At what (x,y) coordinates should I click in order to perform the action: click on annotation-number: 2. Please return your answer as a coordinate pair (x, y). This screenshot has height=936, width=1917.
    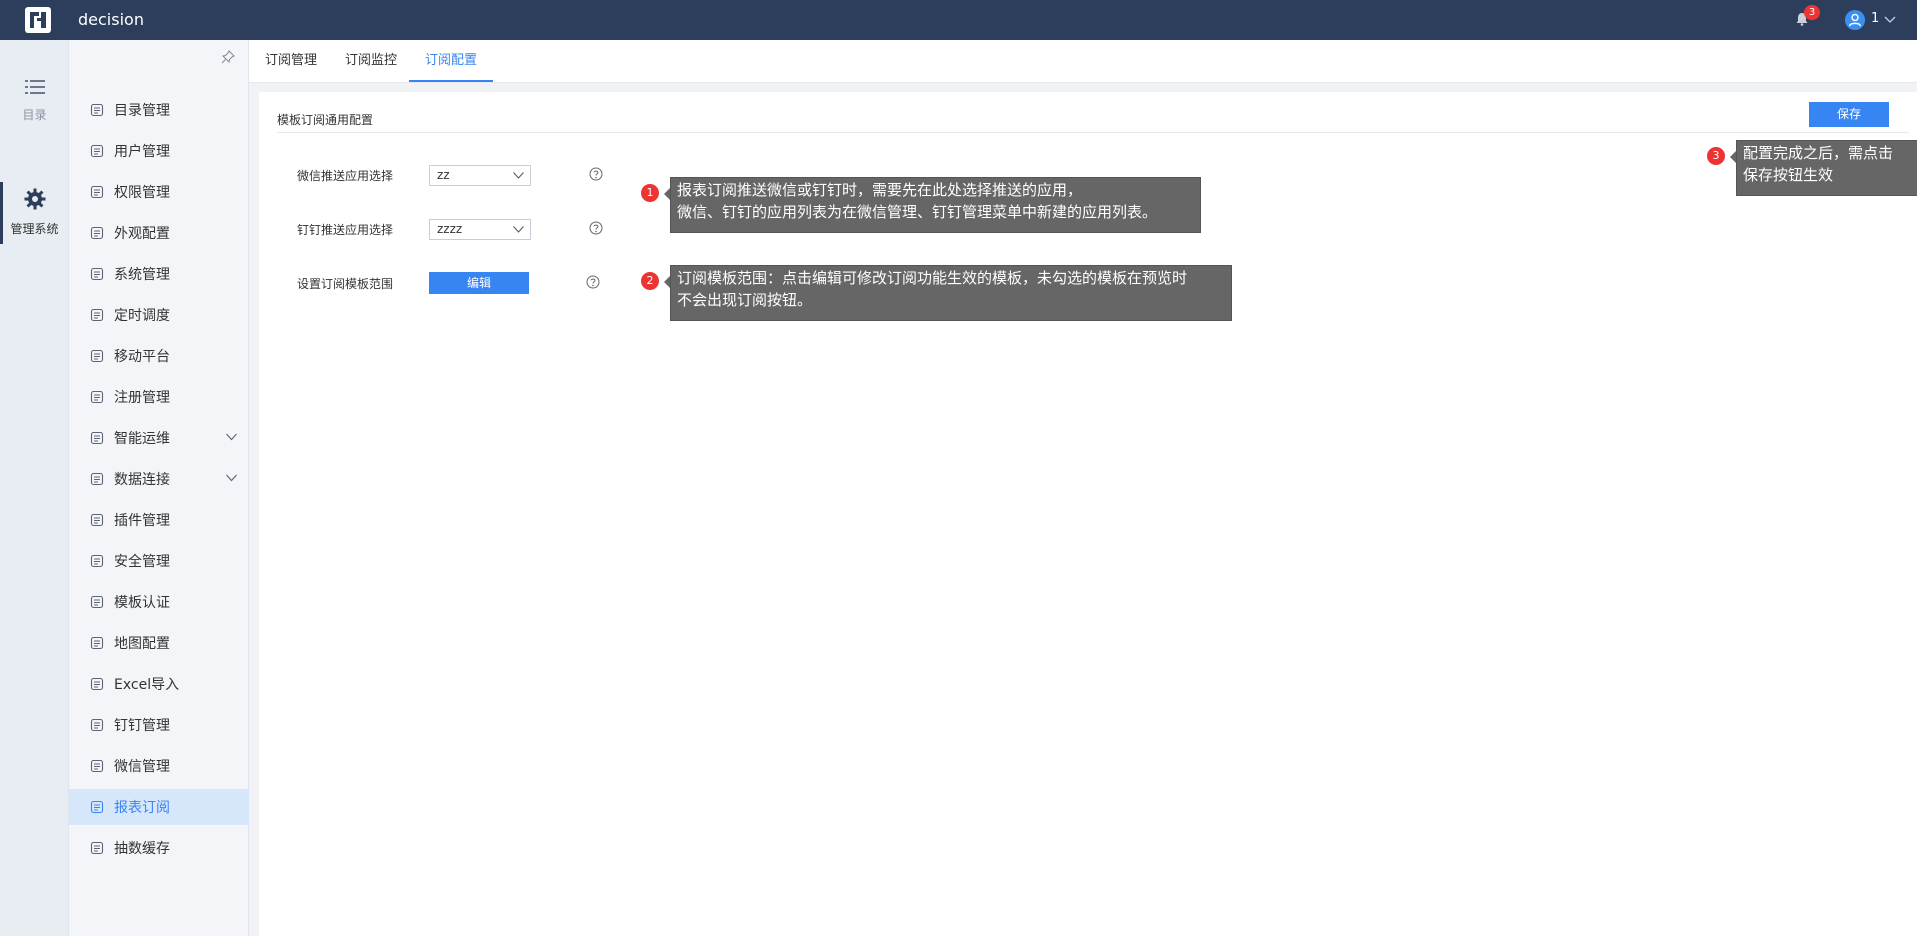
    Looking at the image, I should click on (650, 281).